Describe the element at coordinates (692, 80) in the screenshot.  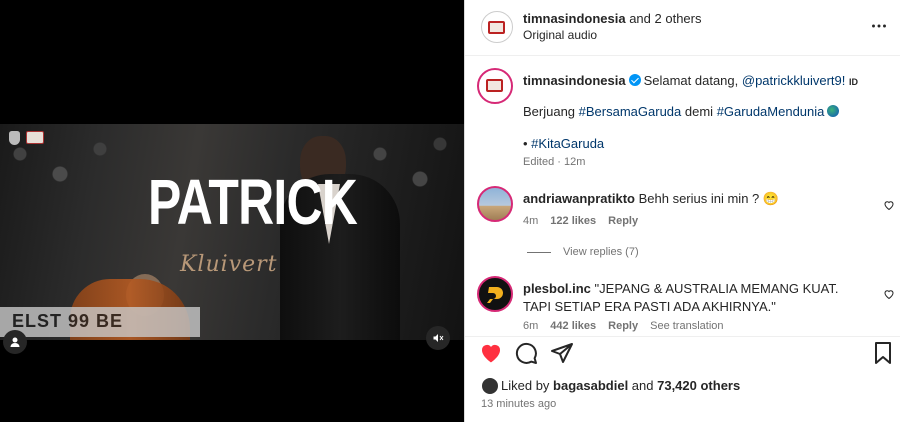
I see `caption-text: Selamat datang,` at that location.